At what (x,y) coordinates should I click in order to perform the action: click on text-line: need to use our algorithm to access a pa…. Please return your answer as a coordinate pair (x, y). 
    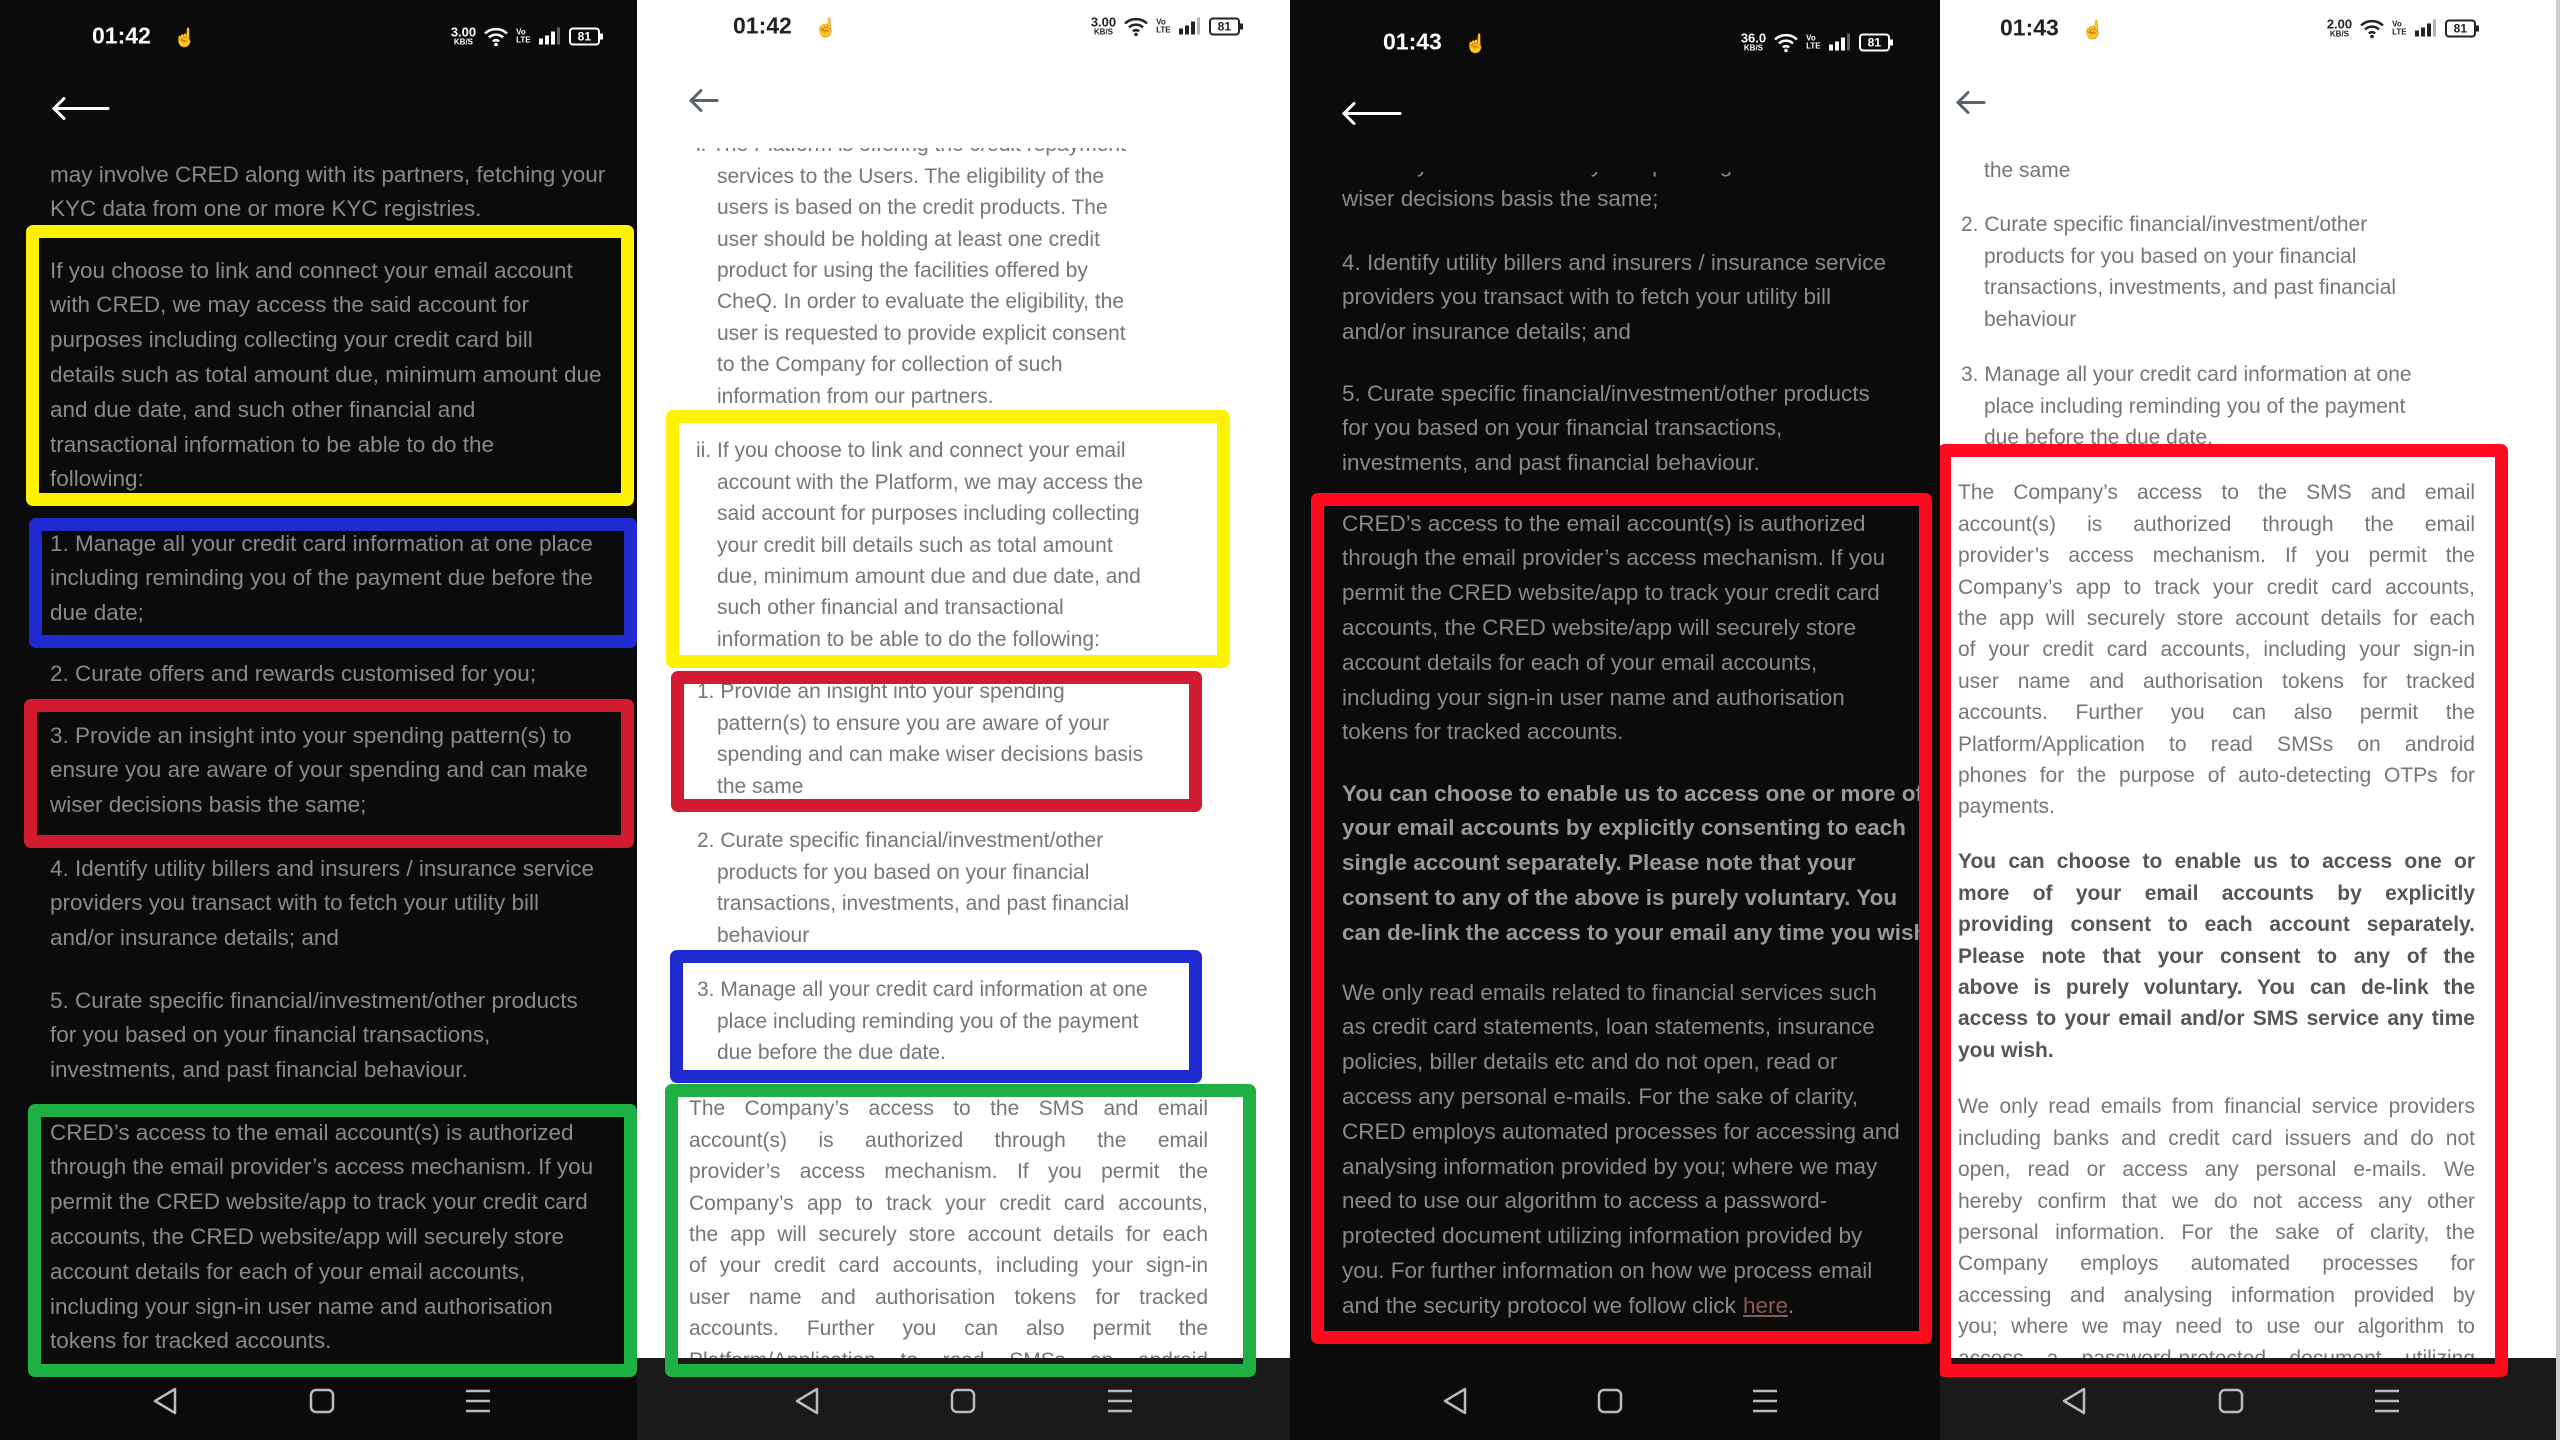
    Looking at the image, I should click on (1584, 1201).